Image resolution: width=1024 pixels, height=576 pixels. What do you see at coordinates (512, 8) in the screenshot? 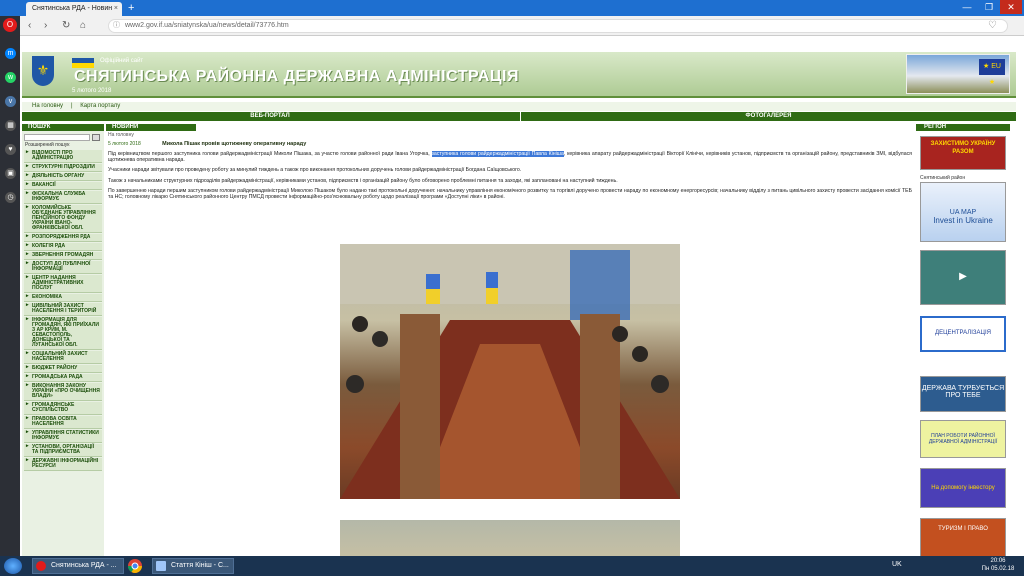
I see `browser-tab-bar: Снятинська РДА - Новин × + — ❐ ✕` at bounding box center [512, 8].